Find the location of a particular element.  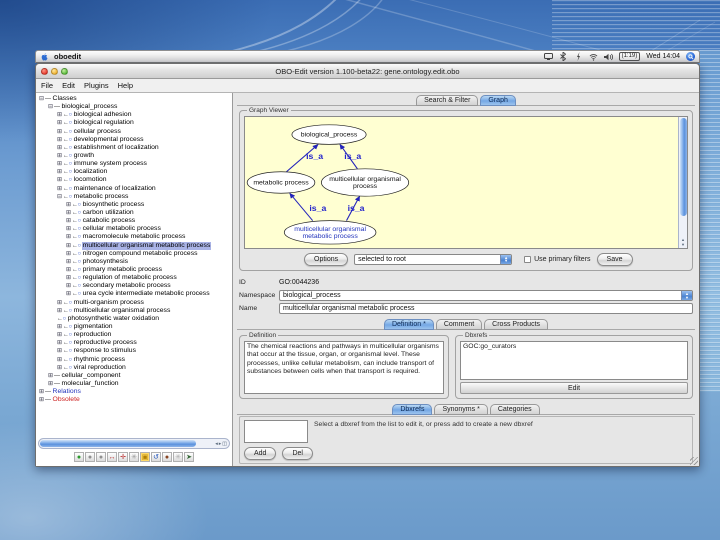

tree-item-label: establishment of localization is located at coordinates (116, 148).